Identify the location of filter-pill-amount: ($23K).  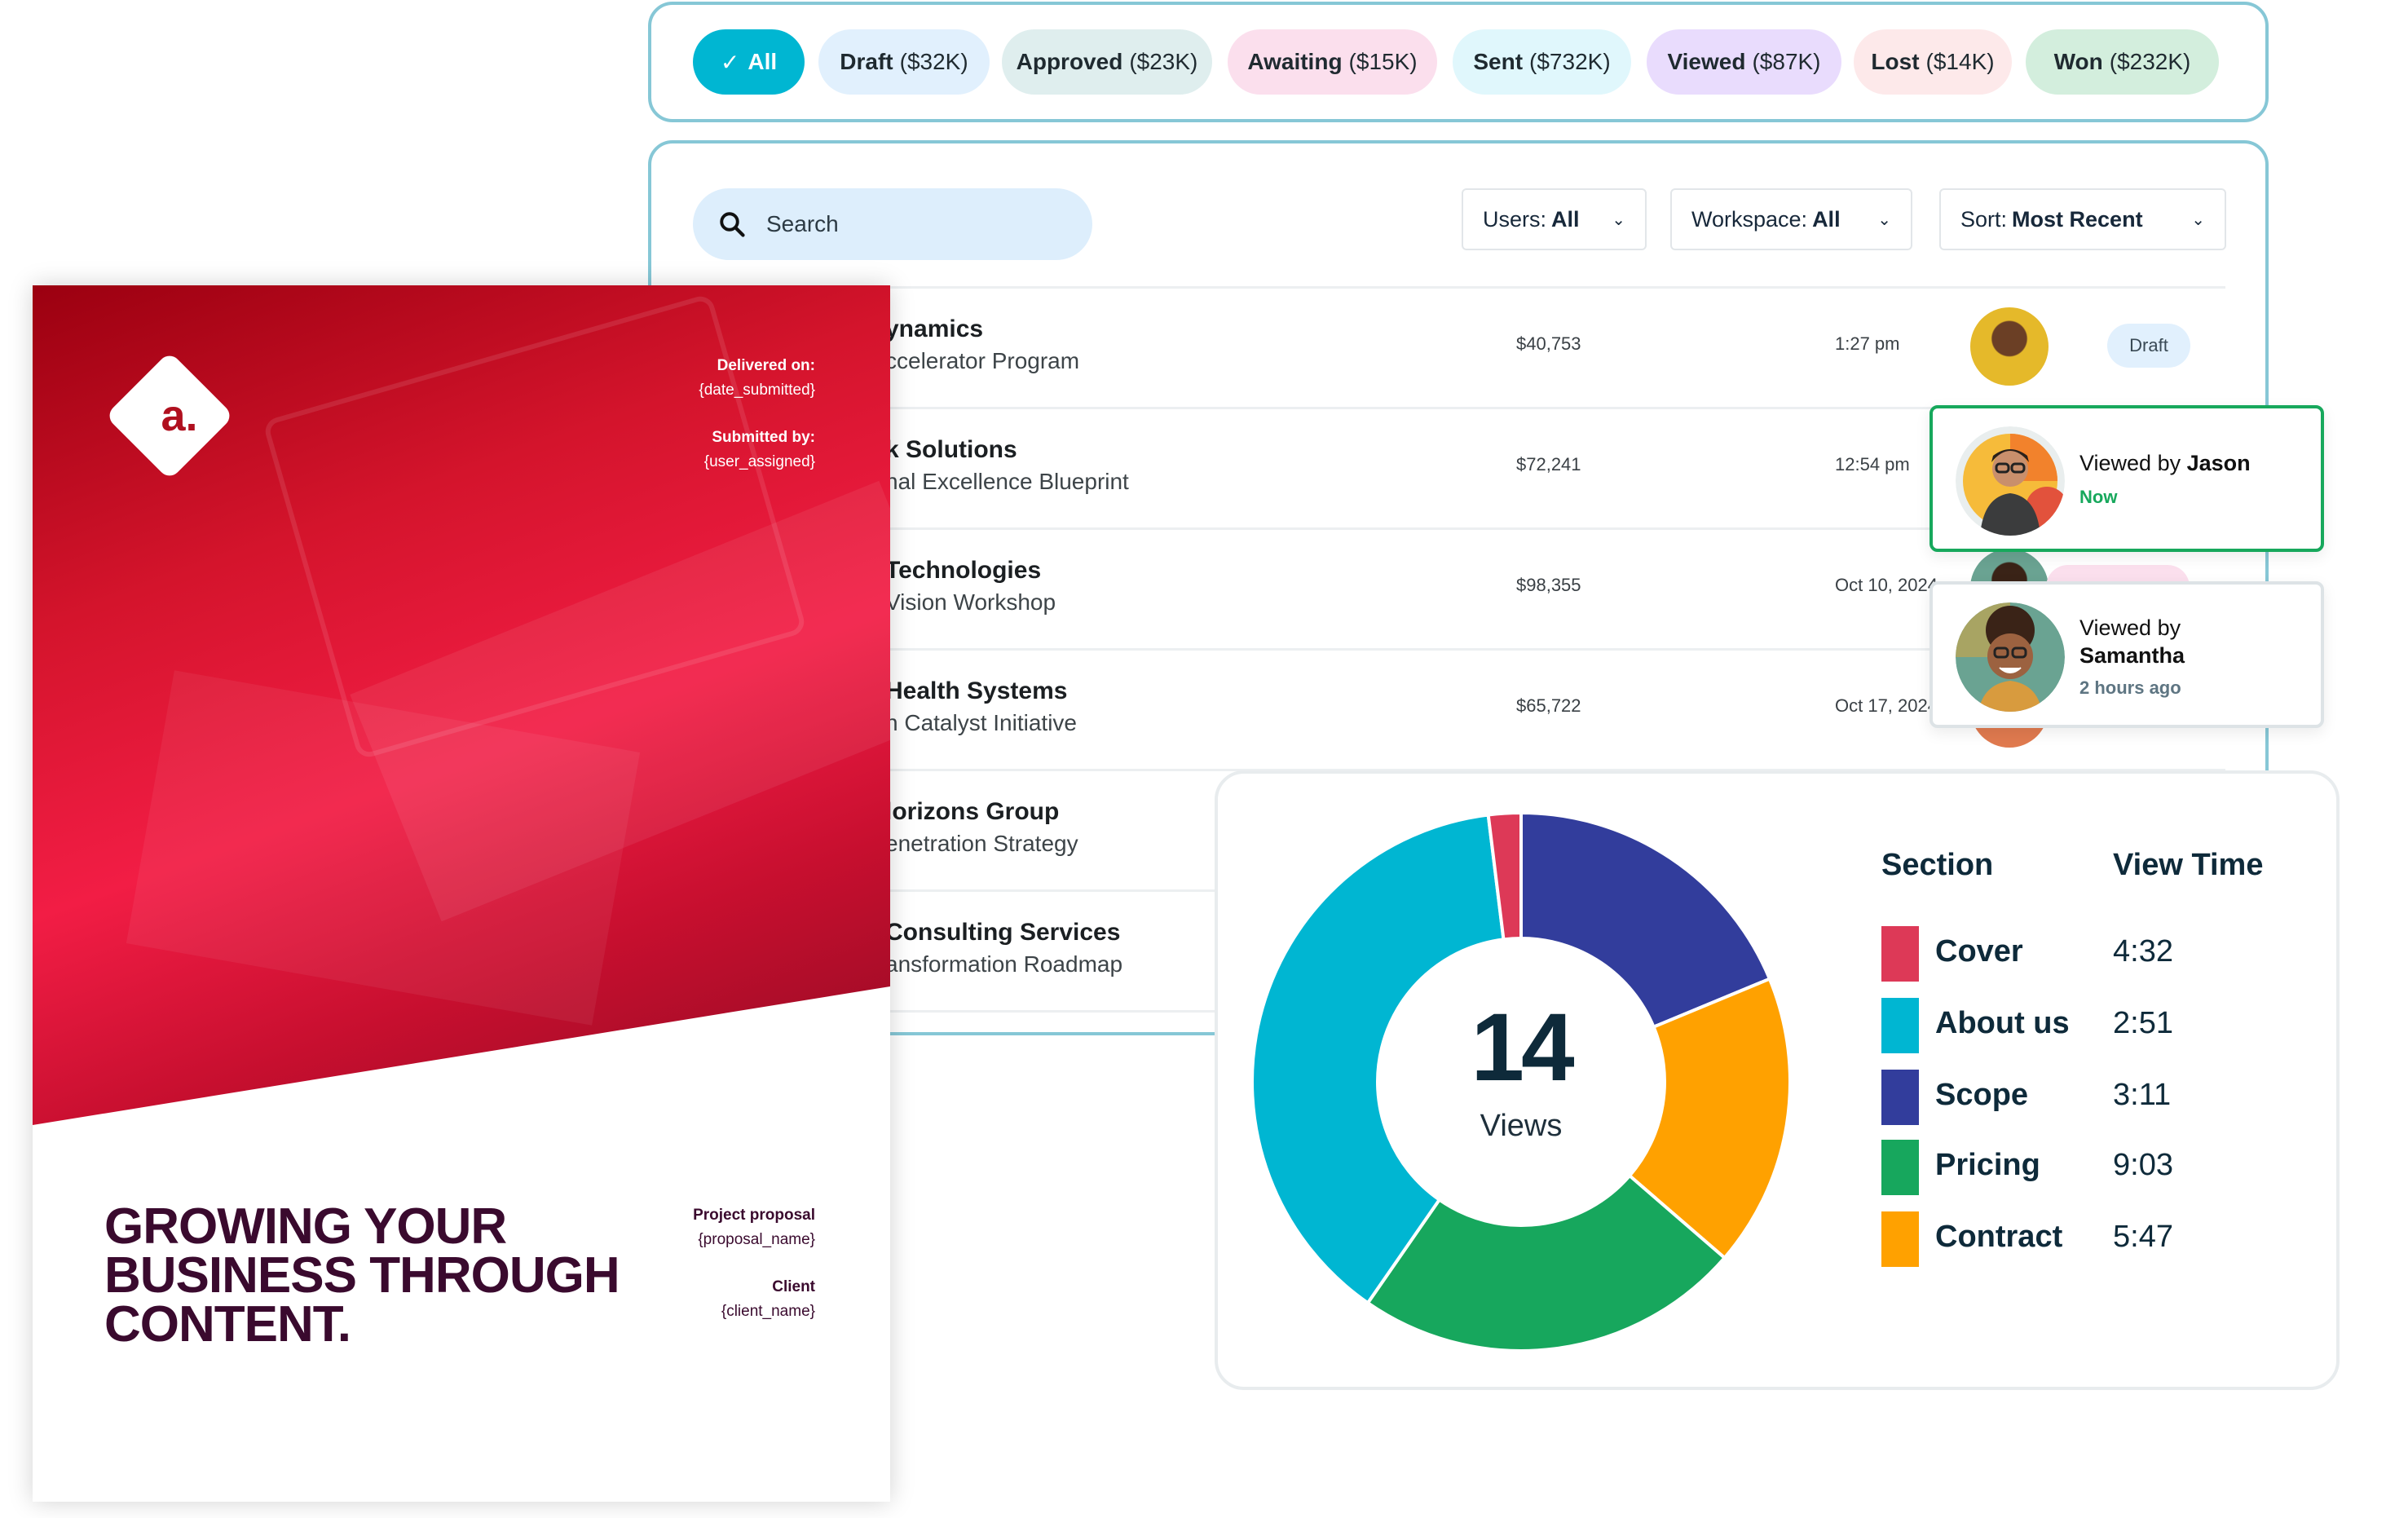
(1163, 61).